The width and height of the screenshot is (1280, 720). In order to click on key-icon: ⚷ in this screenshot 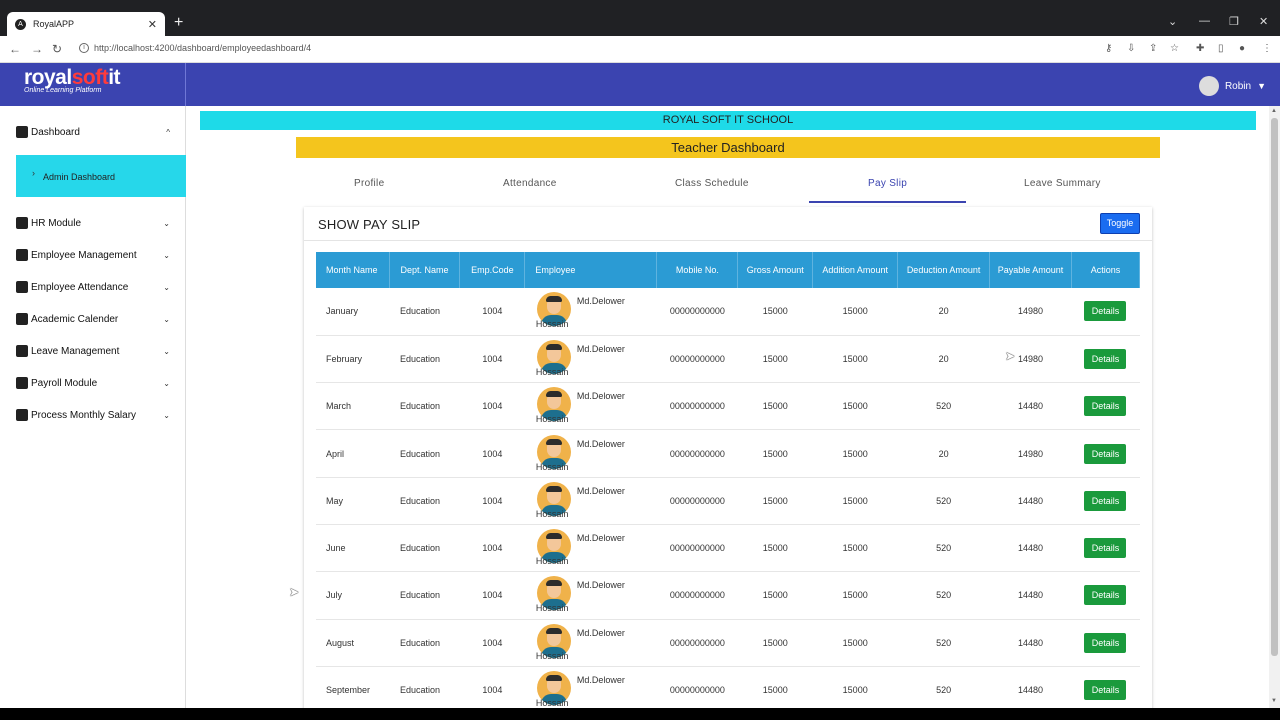, I will do `click(1108, 48)`.